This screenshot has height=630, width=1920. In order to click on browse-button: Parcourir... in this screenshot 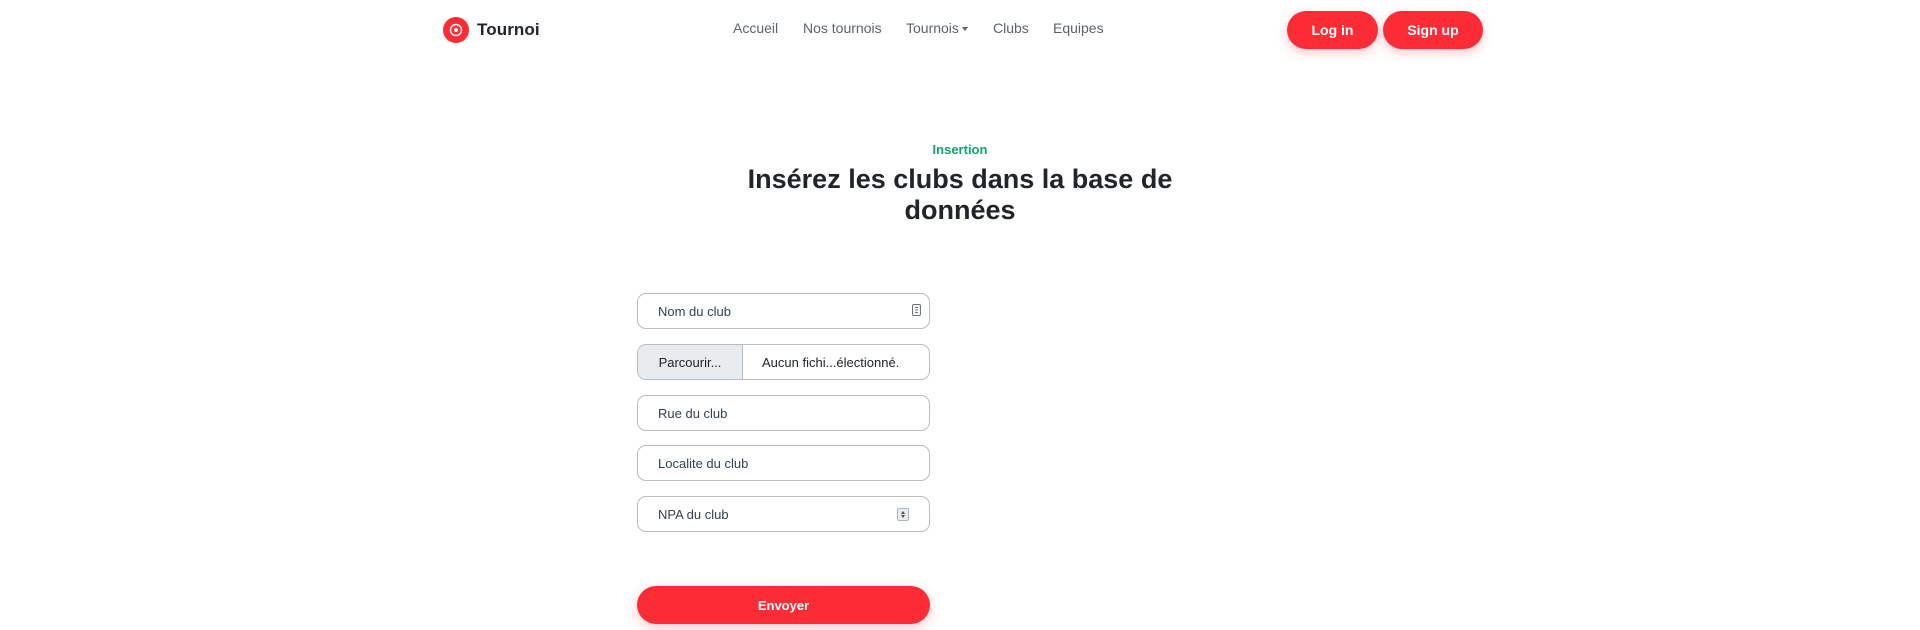, I will do `click(690, 362)`.